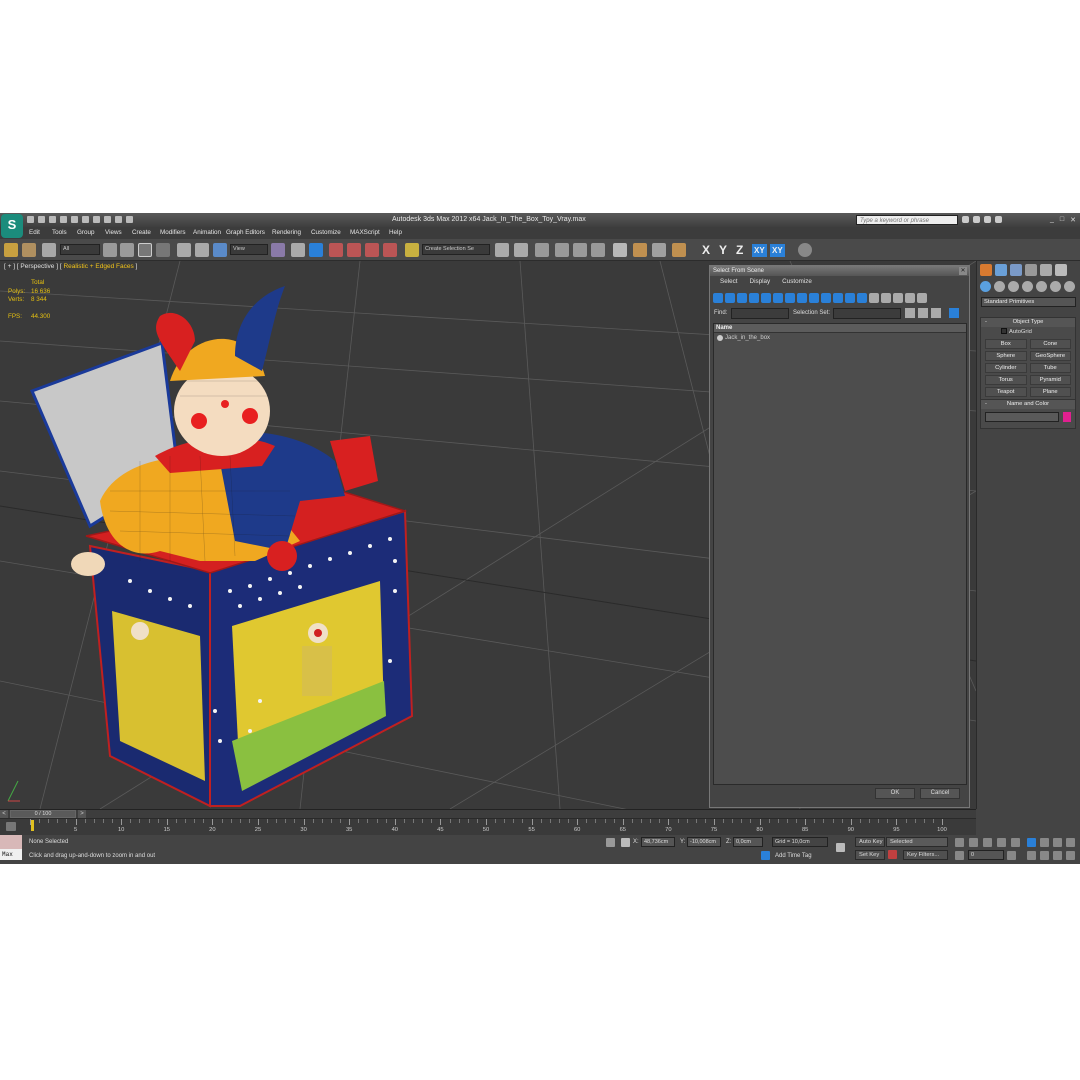 The height and width of the screenshot is (1080, 1080). Describe the element at coordinates (870, 855) in the screenshot. I see `set-key-button: Set Key` at that location.